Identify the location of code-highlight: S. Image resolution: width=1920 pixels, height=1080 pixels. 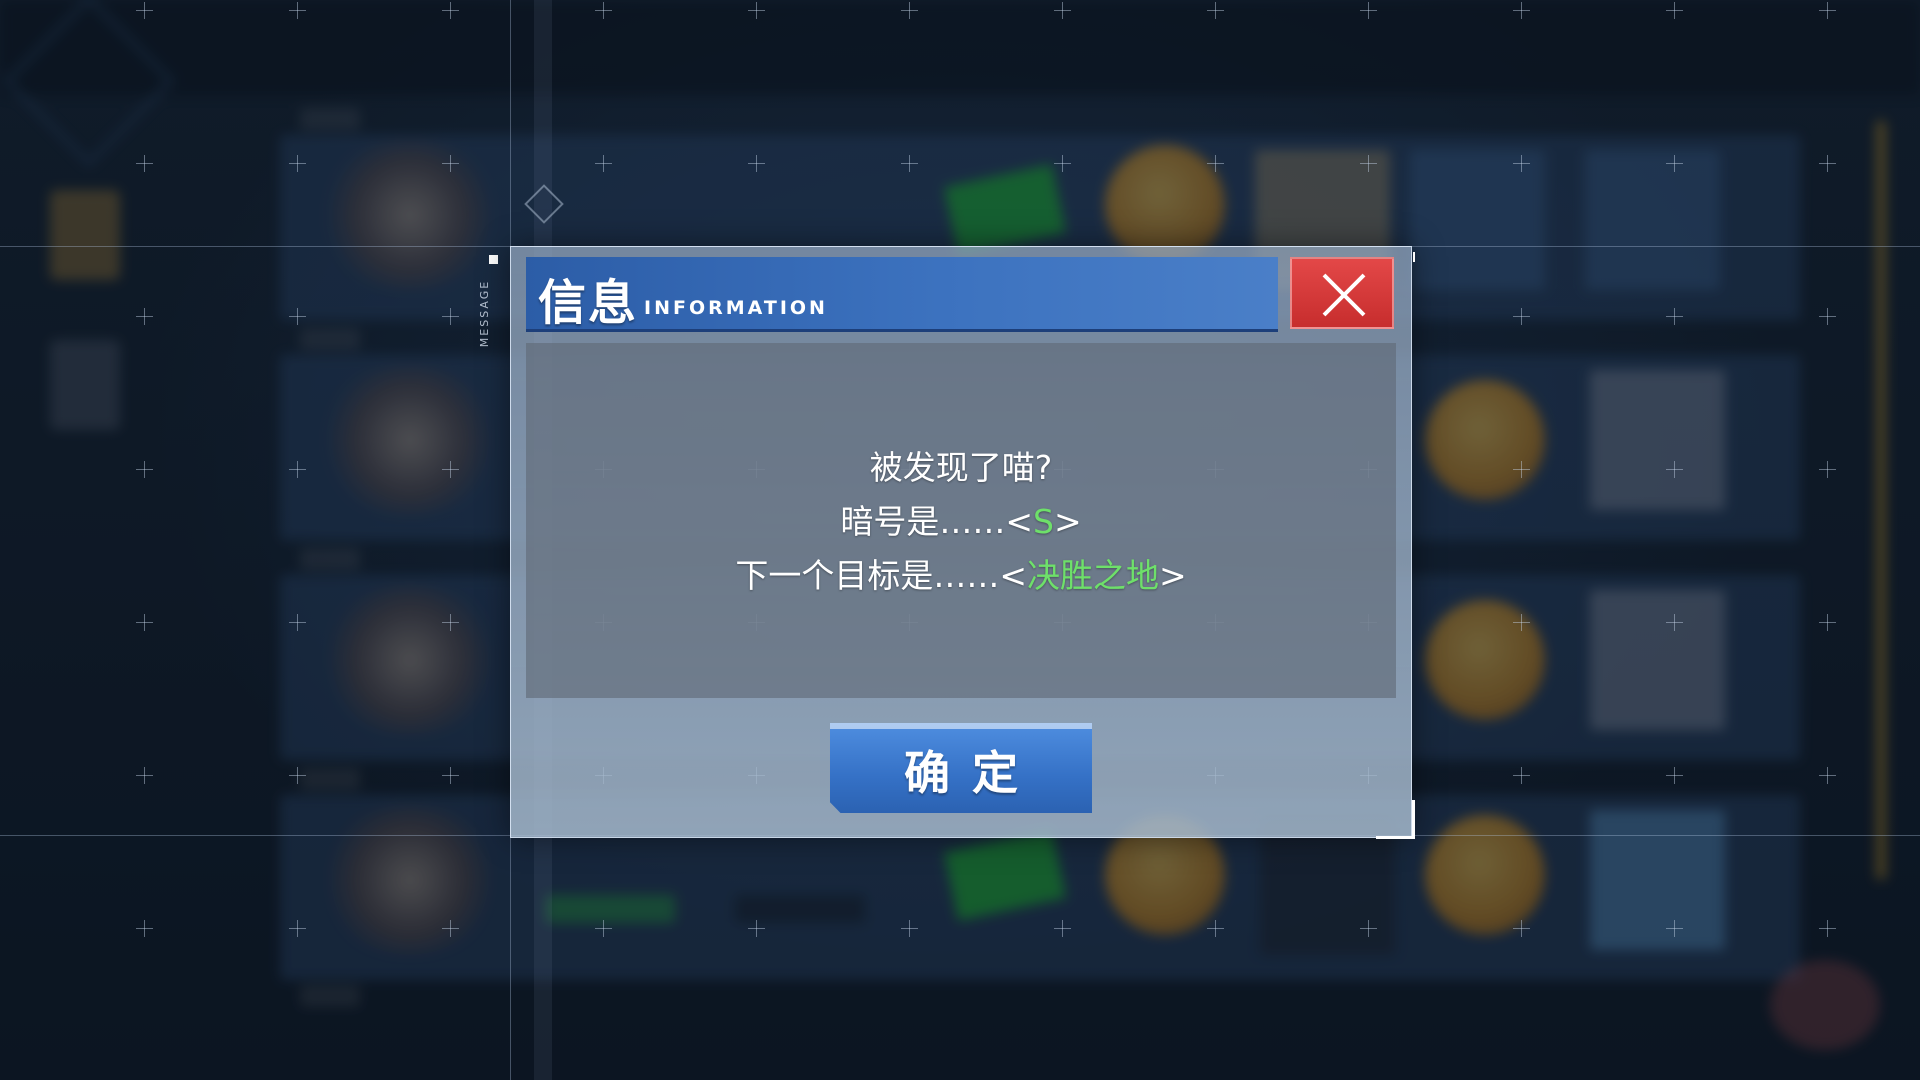
(1043, 521).